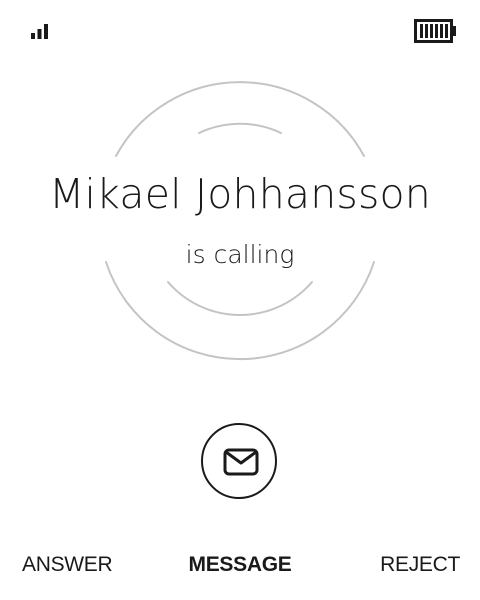 The image size is (480, 600). Describe the element at coordinates (240, 298) in the screenshot. I see `inner-ring-bottom-arc` at that location.